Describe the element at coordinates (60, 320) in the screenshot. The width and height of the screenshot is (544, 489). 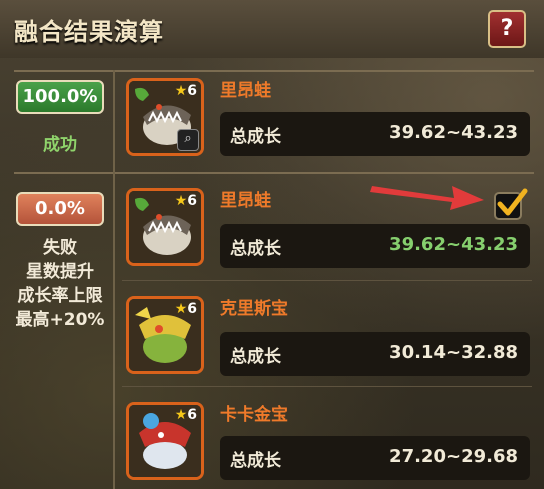
I see `max-bonus-label: 最高+20%` at that location.